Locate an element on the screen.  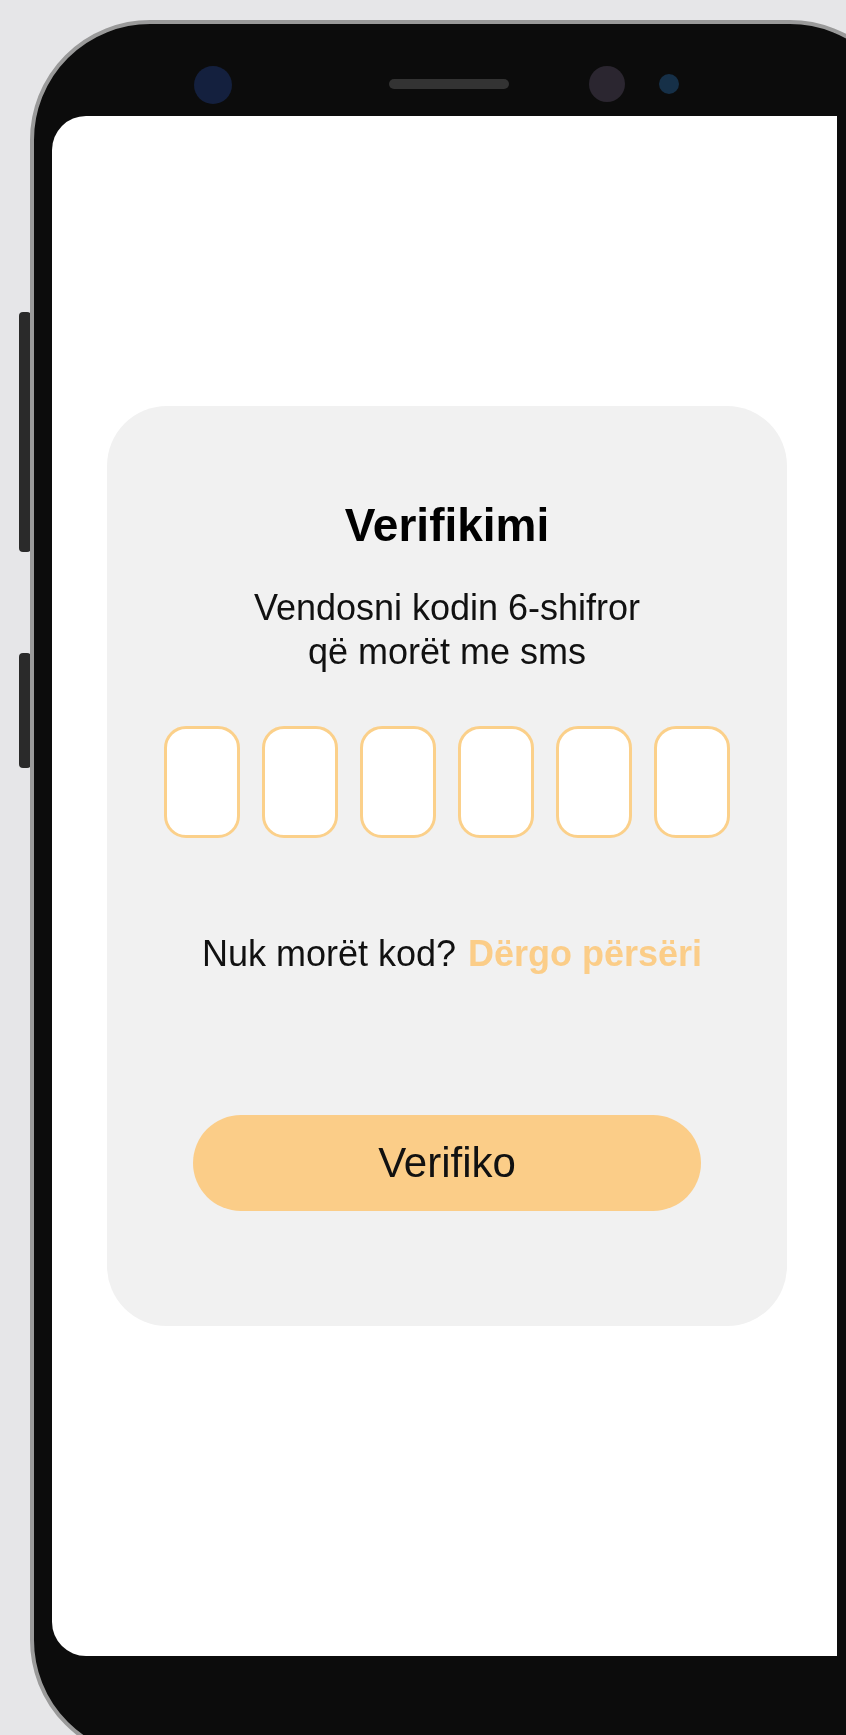
resend-prompt: Nuk morët kod? is located at coordinates (328, 954).